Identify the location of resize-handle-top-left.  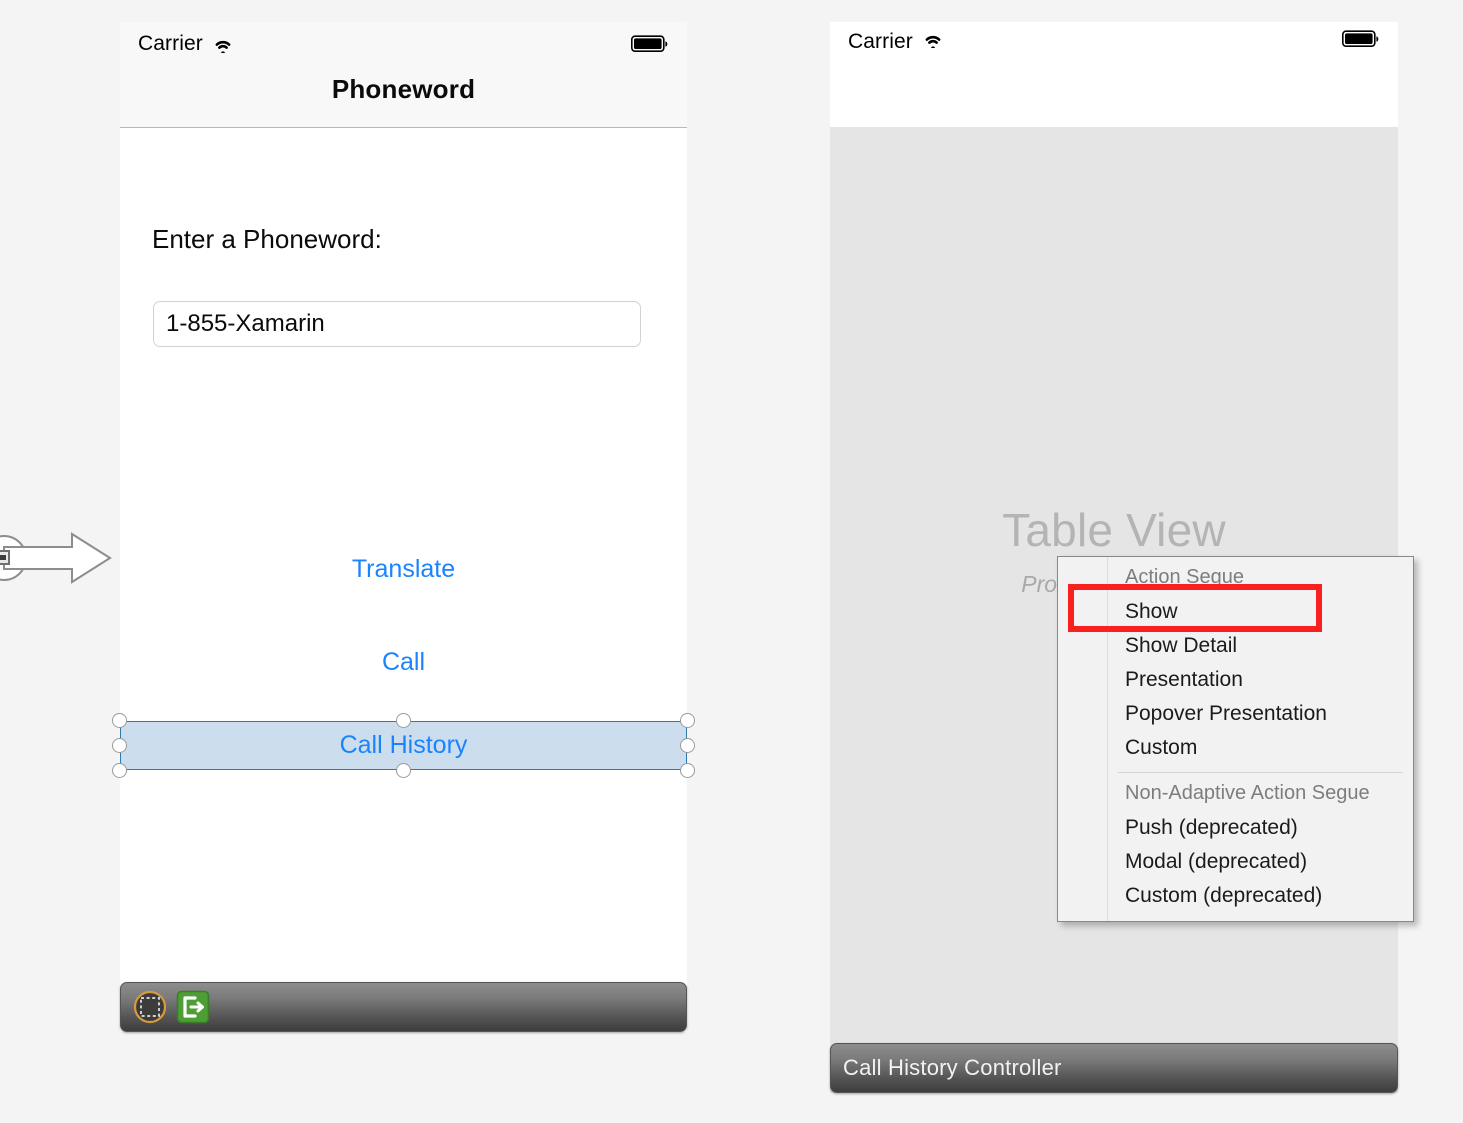
(119, 720).